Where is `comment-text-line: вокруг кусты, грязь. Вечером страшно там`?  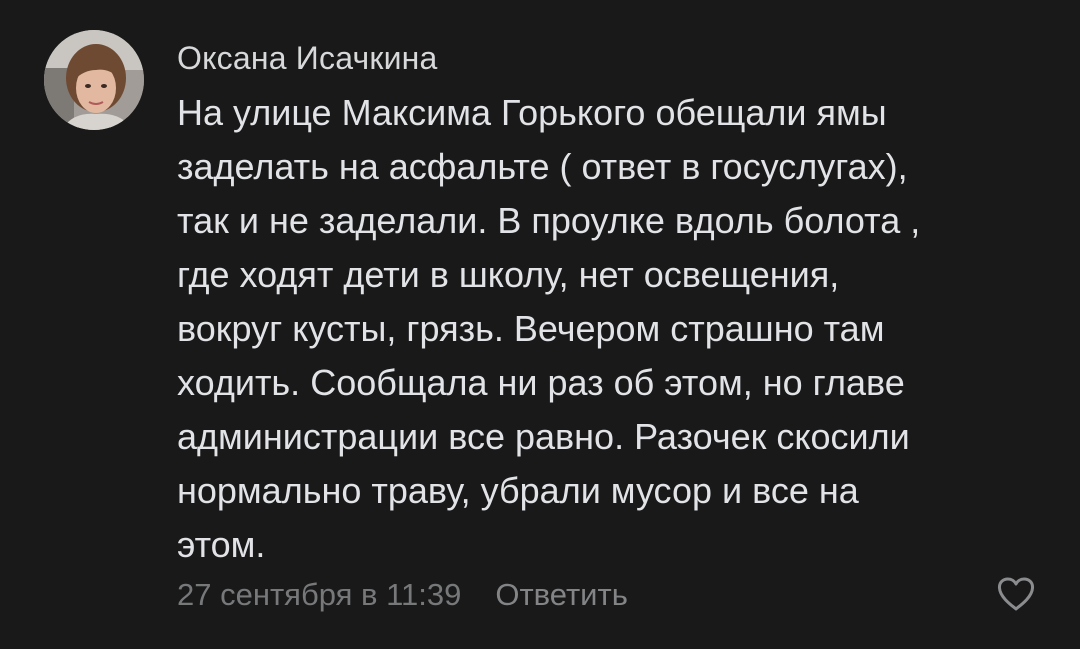
comment-text-line: вокруг кусты, грязь. Вечером страшно там is located at coordinates (531, 328).